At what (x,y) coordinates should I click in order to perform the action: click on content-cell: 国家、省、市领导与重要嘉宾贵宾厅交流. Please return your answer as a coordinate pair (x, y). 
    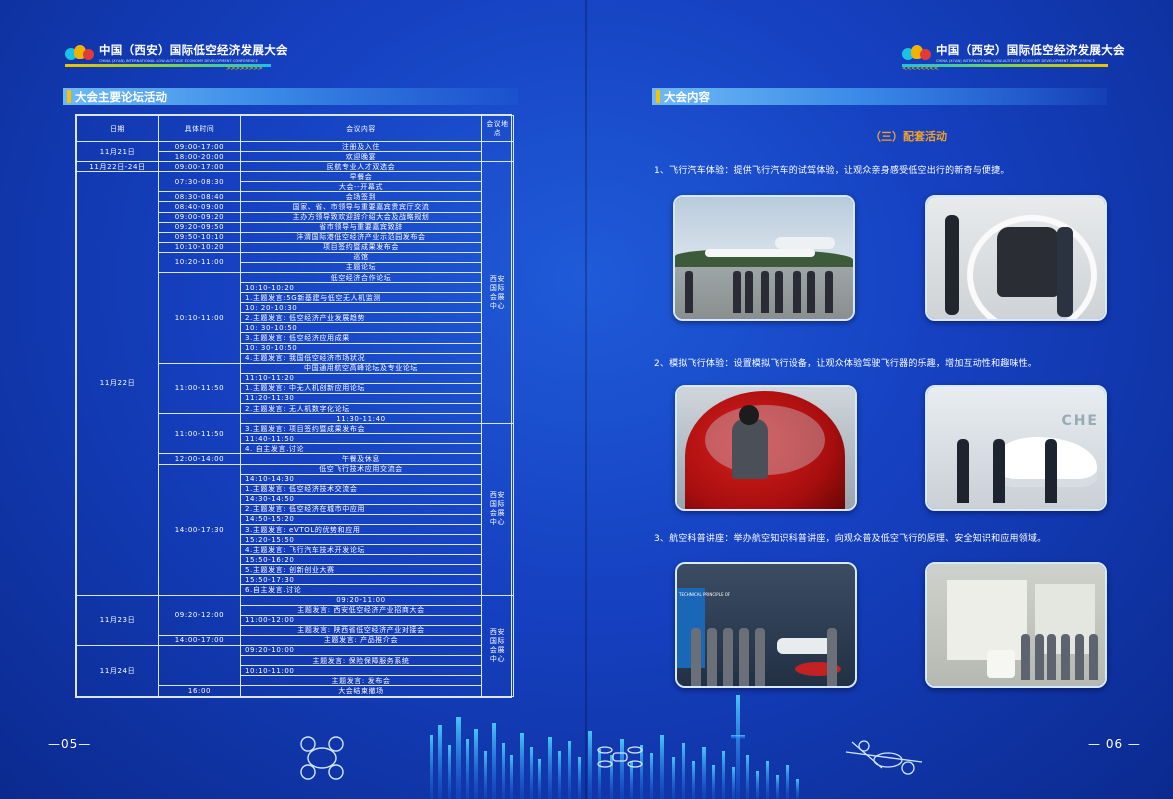
    Looking at the image, I should click on (361, 207).